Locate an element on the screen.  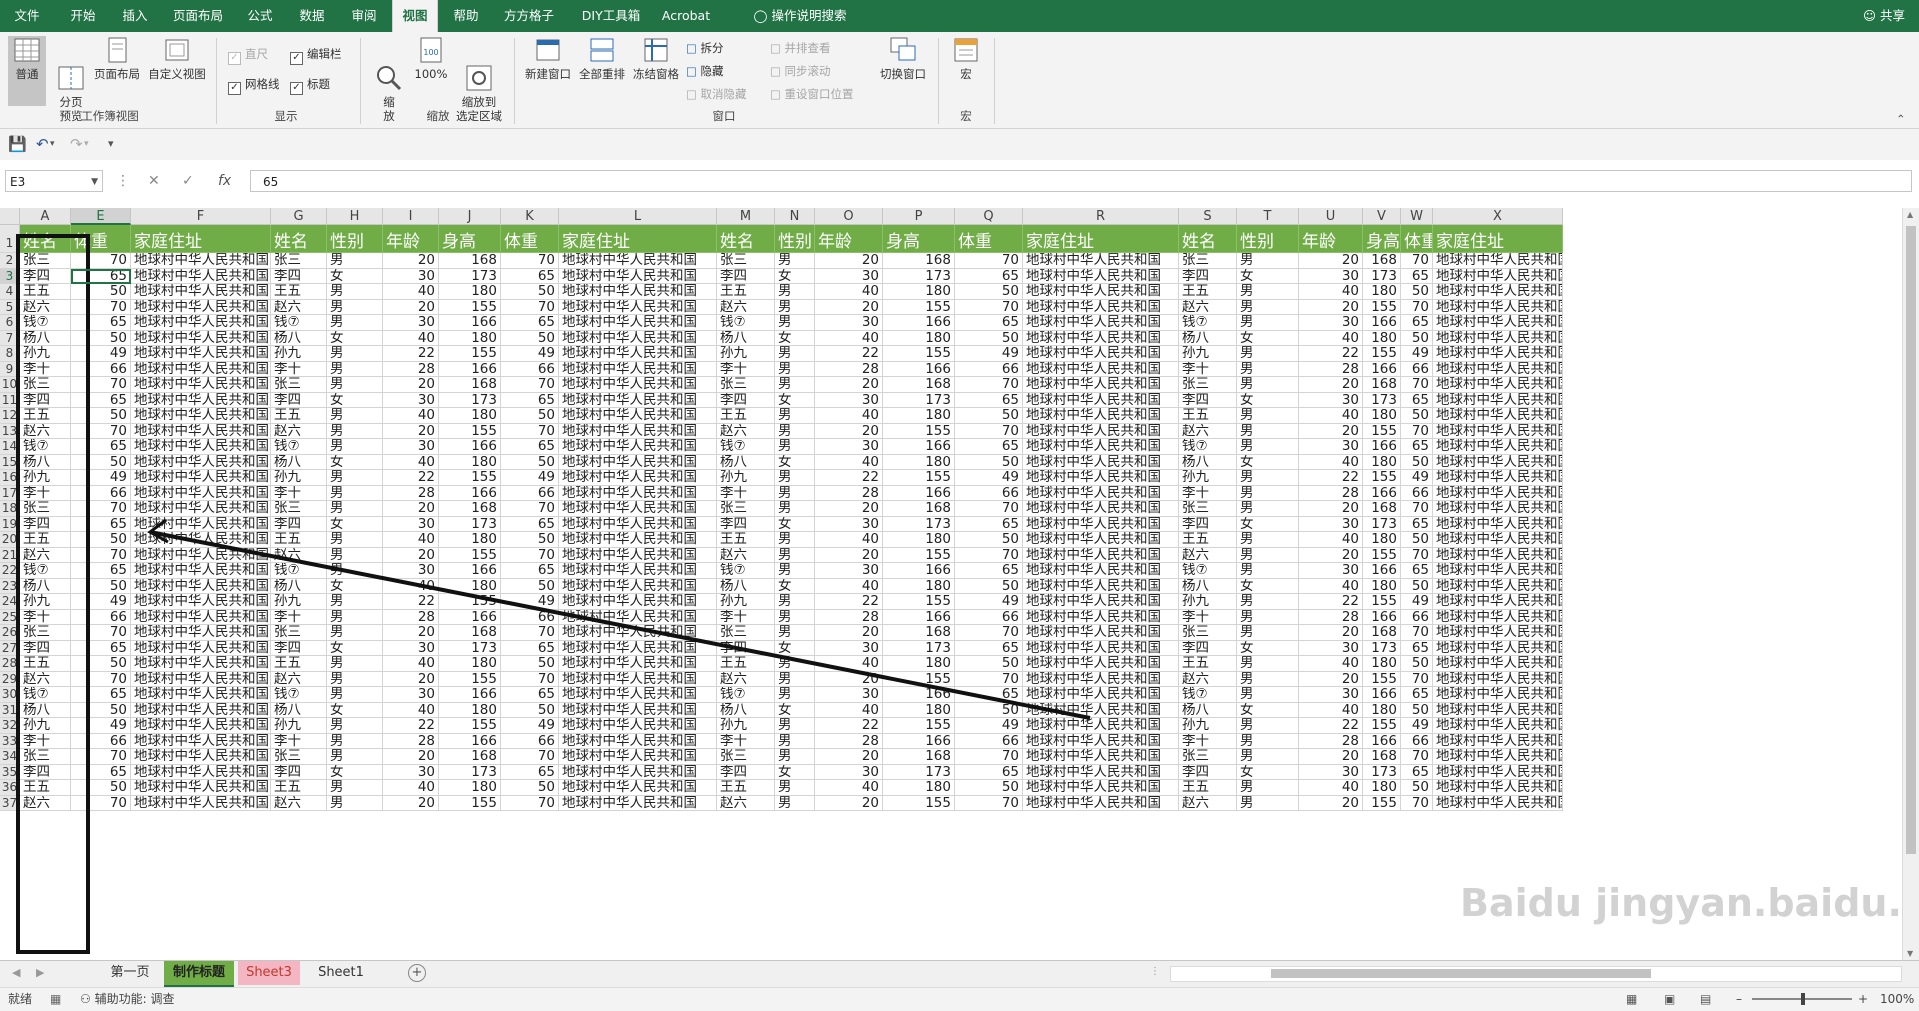
headings-checkbox: ✓ 标题 is located at coordinates (310, 85).